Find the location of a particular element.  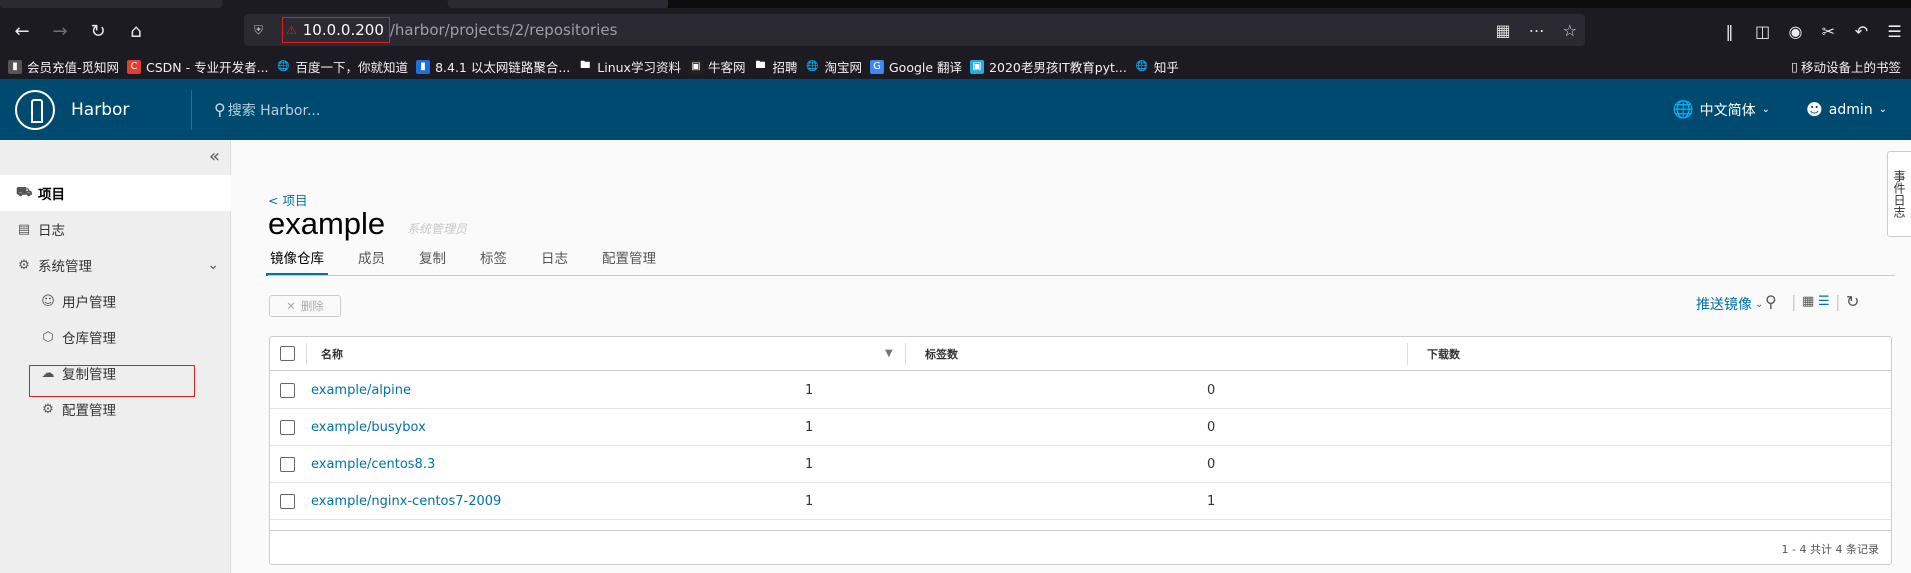

column-header-pulls: 下载数 is located at coordinates (1443, 353).